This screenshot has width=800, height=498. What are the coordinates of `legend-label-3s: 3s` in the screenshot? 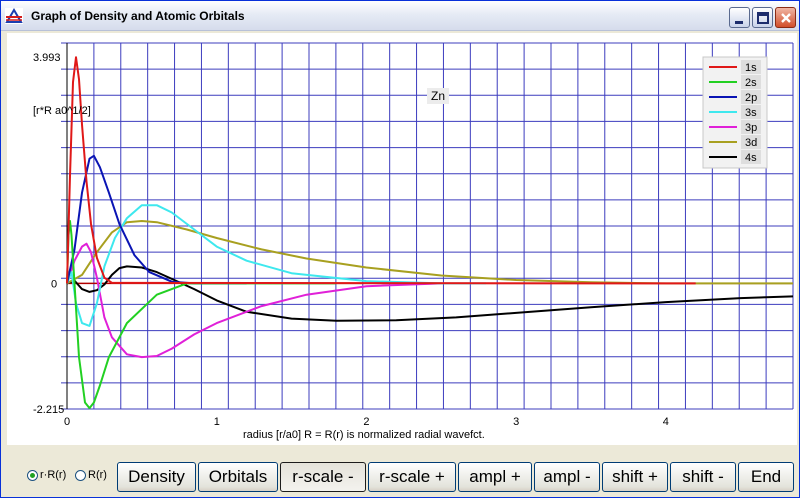 It's located at (751, 113).